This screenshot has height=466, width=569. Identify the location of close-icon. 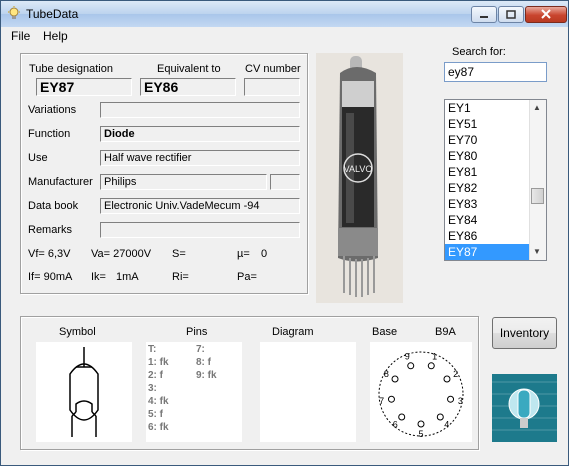
(546, 14).